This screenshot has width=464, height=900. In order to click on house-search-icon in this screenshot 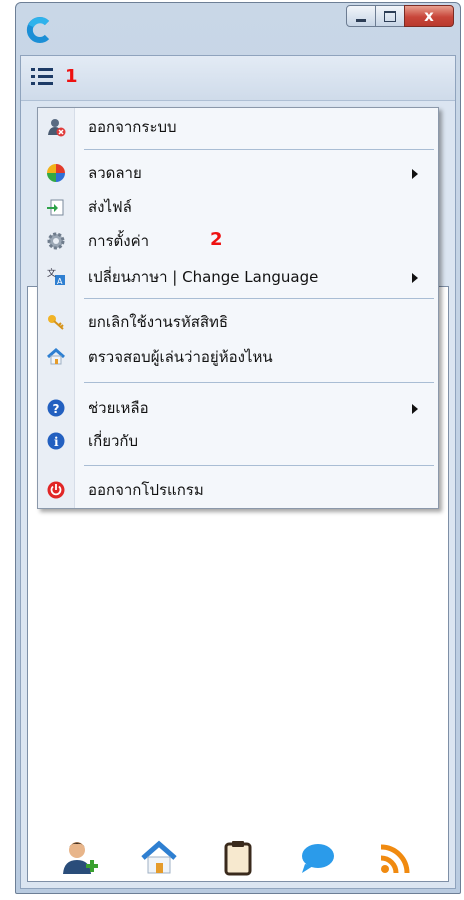, I will do `click(56, 357)`.